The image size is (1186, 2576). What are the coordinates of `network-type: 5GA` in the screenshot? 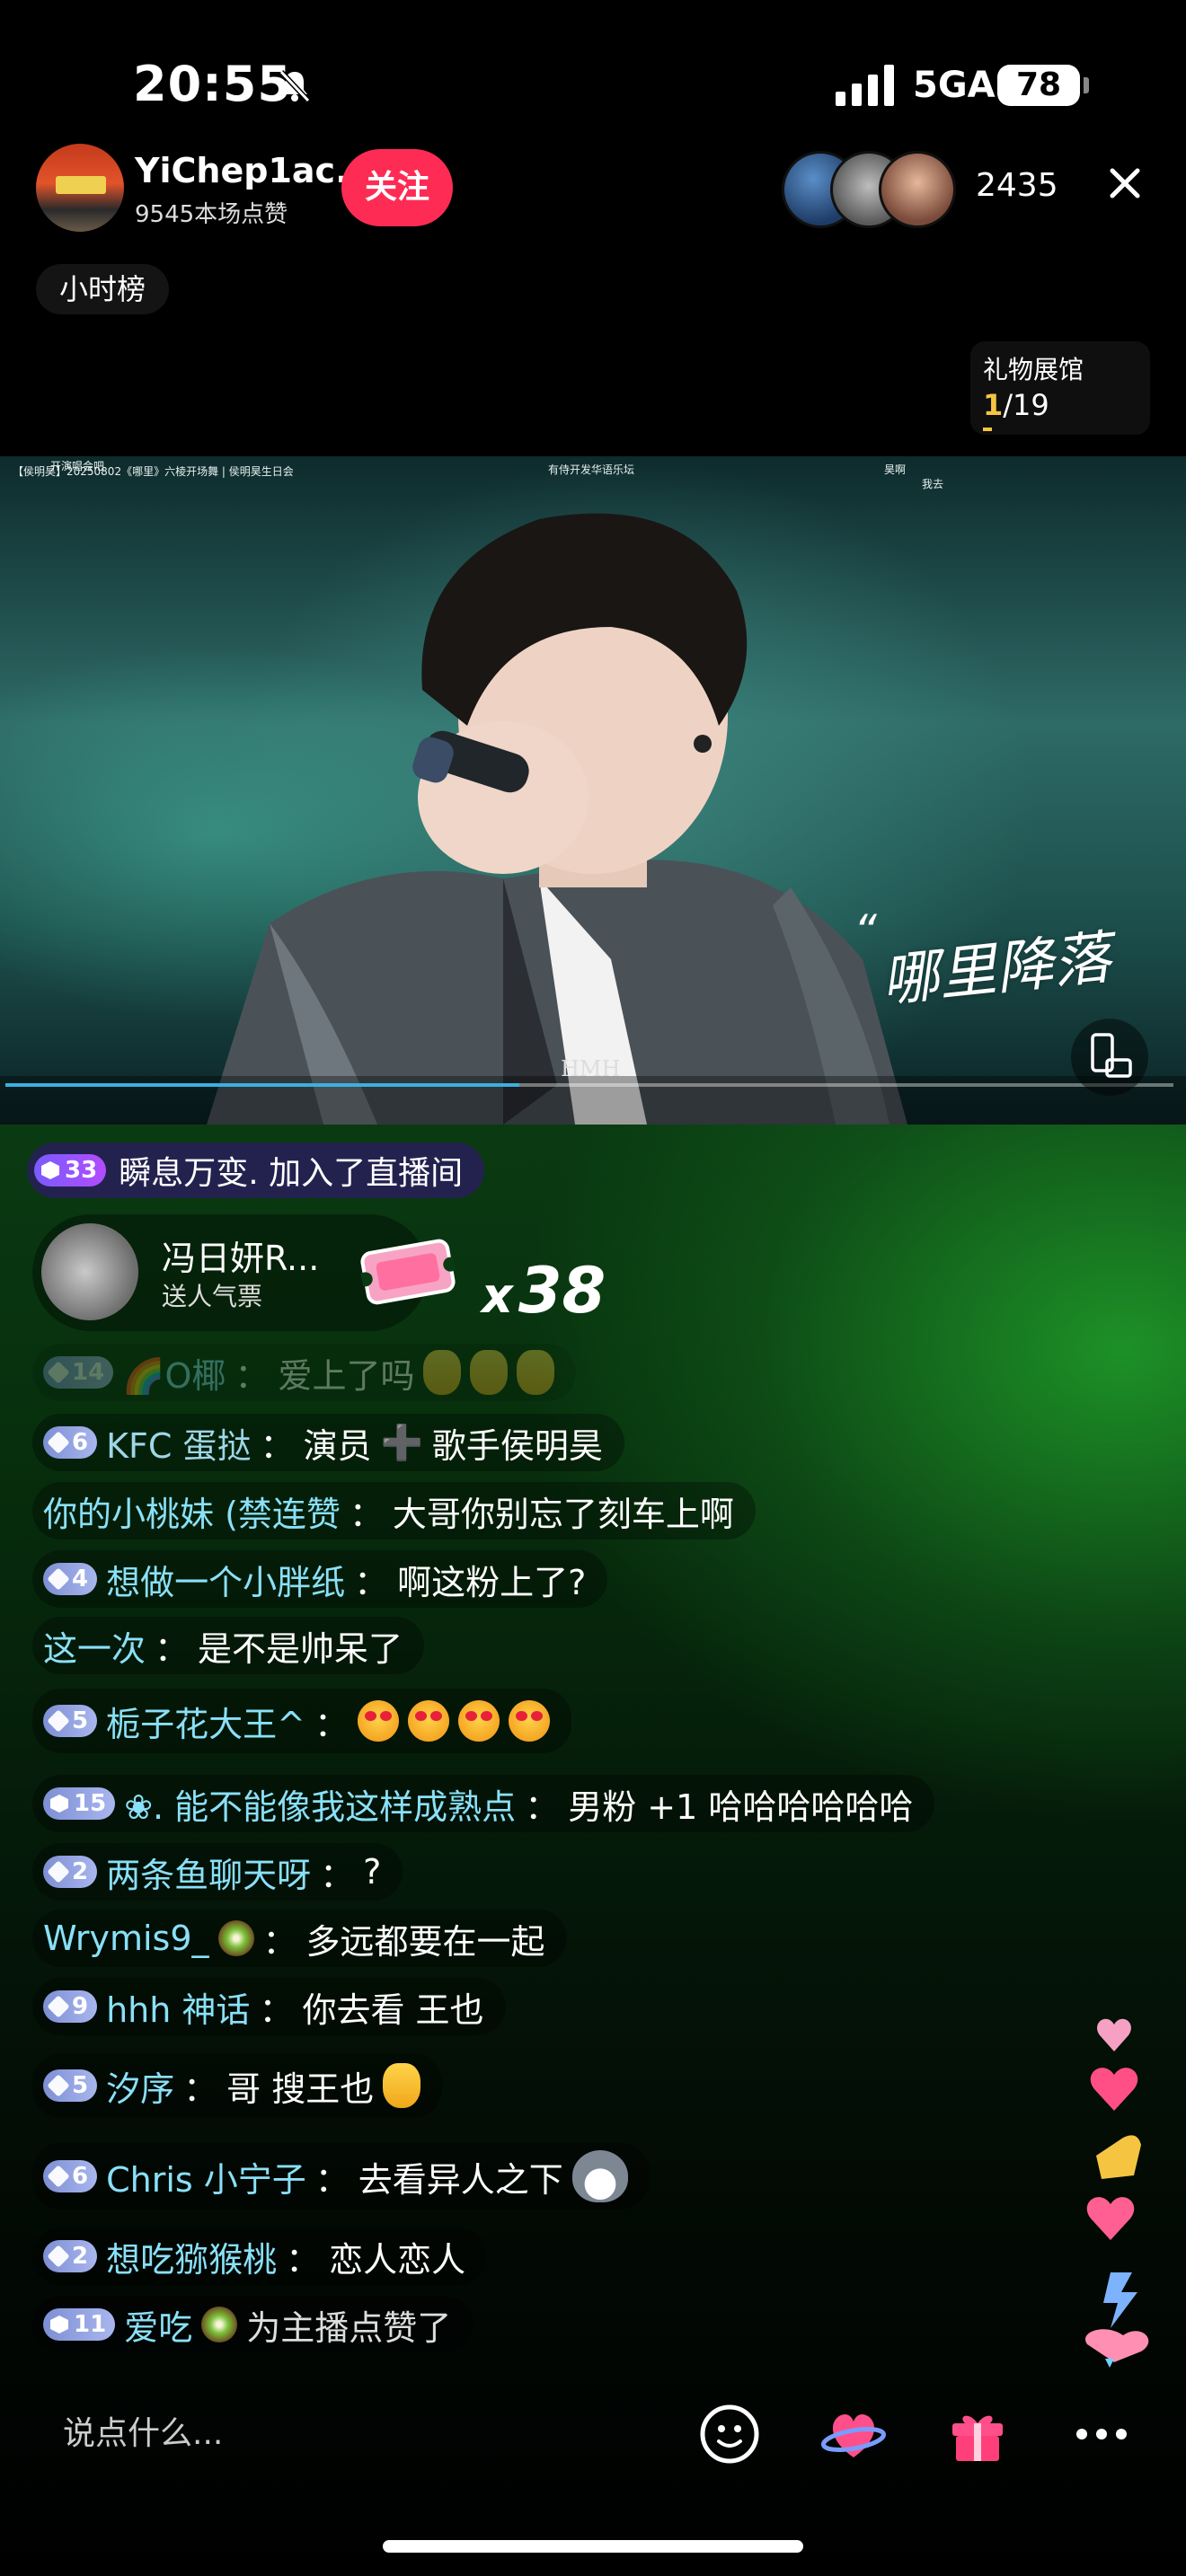 It's located at (954, 85).